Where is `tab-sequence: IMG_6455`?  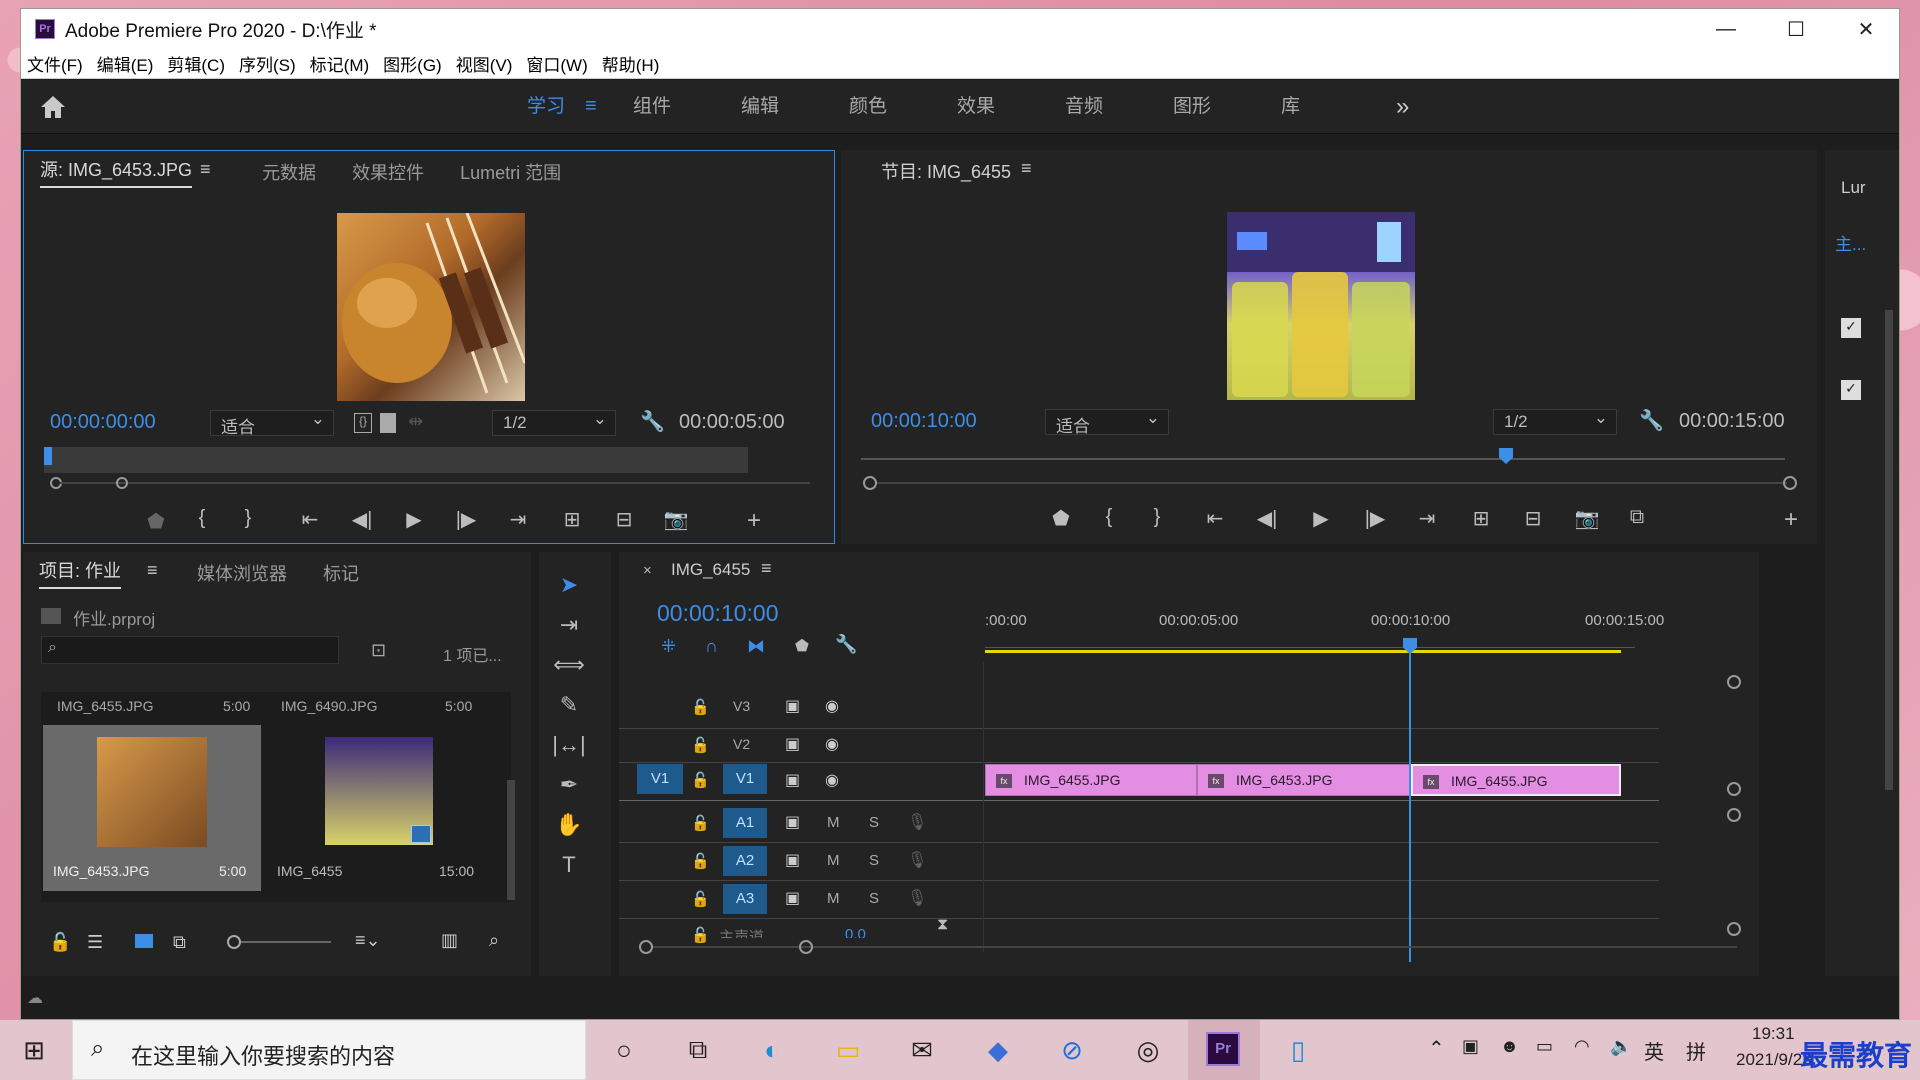
tab-sequence: IMG_6455 is located at coordinates (710, 570).